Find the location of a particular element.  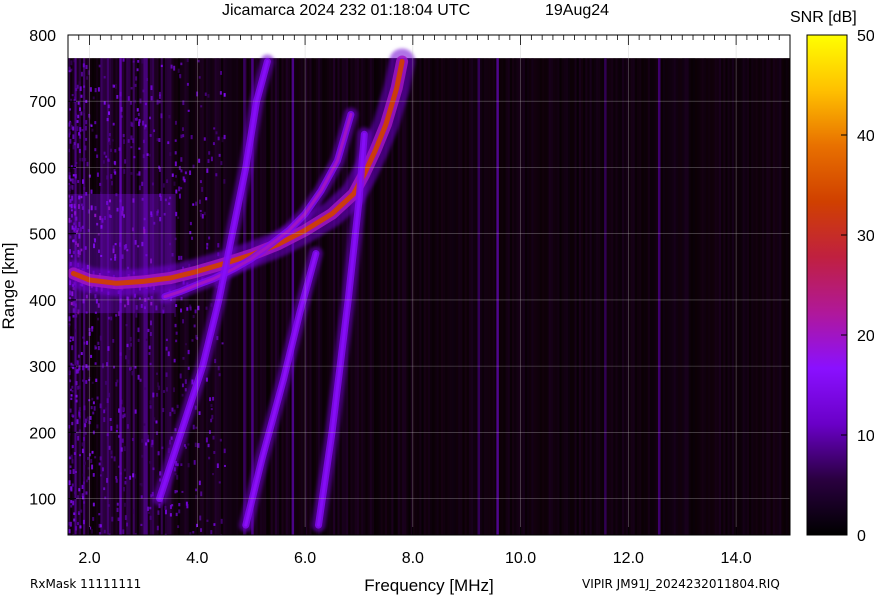

x-tick-label: 10.0 is located at coordinates (520, 558).